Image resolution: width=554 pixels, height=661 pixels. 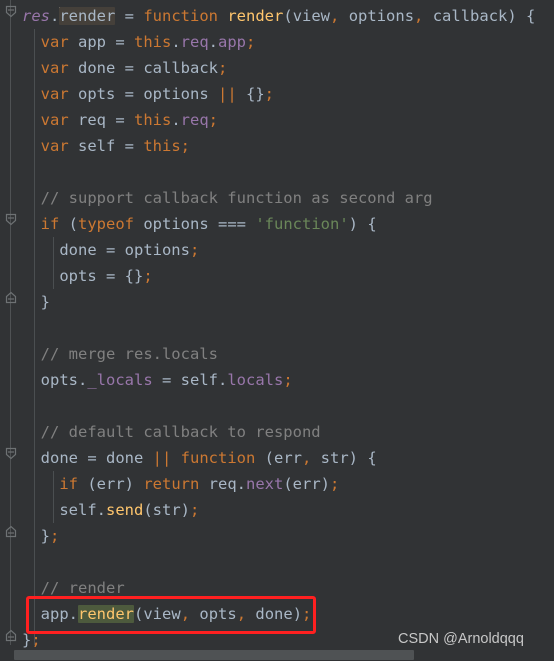 What do you see at coordinates (31, 68) in the screenshot?
I see `token-indent3` at bounding box center [31, 68].